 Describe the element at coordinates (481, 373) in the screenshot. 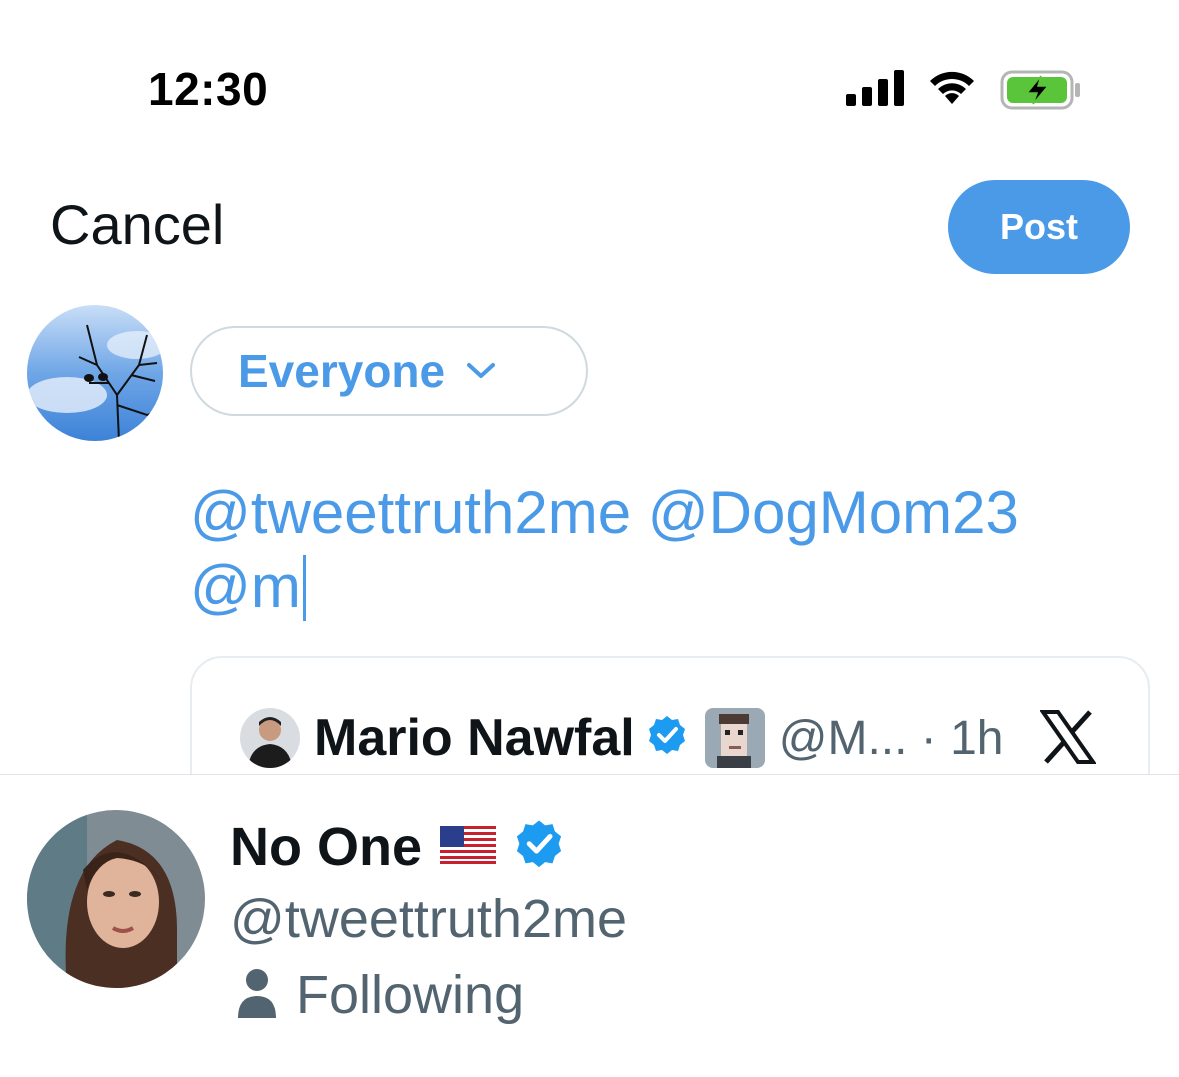

I see `chevron-down-icon` at that location.